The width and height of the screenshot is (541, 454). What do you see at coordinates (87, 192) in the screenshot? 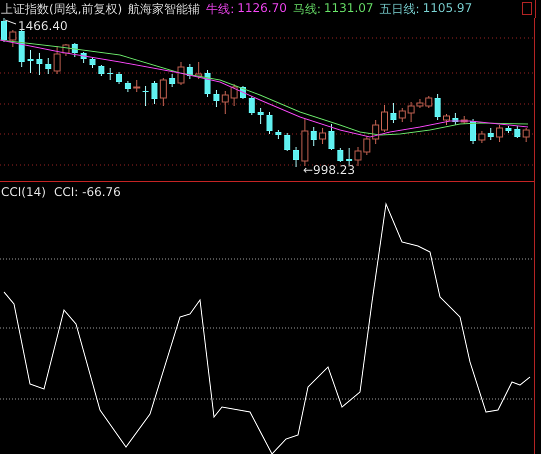
I see `cci-reading: CCI: -66.76` at bounding box center [87, 192].